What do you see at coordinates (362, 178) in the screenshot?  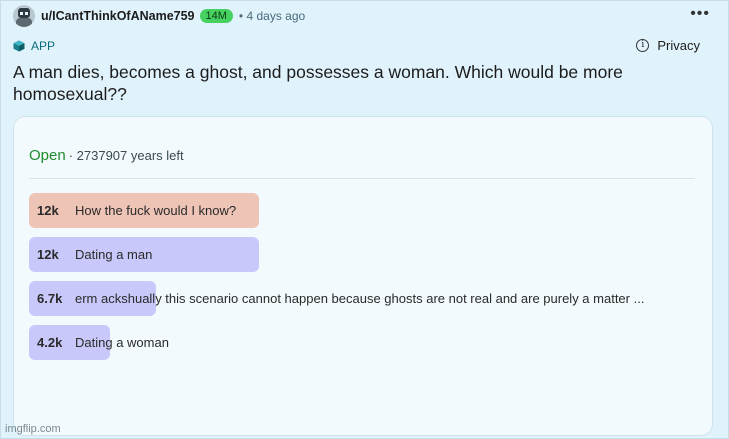 I see `poll-divider` at bounding box center [362, 178].